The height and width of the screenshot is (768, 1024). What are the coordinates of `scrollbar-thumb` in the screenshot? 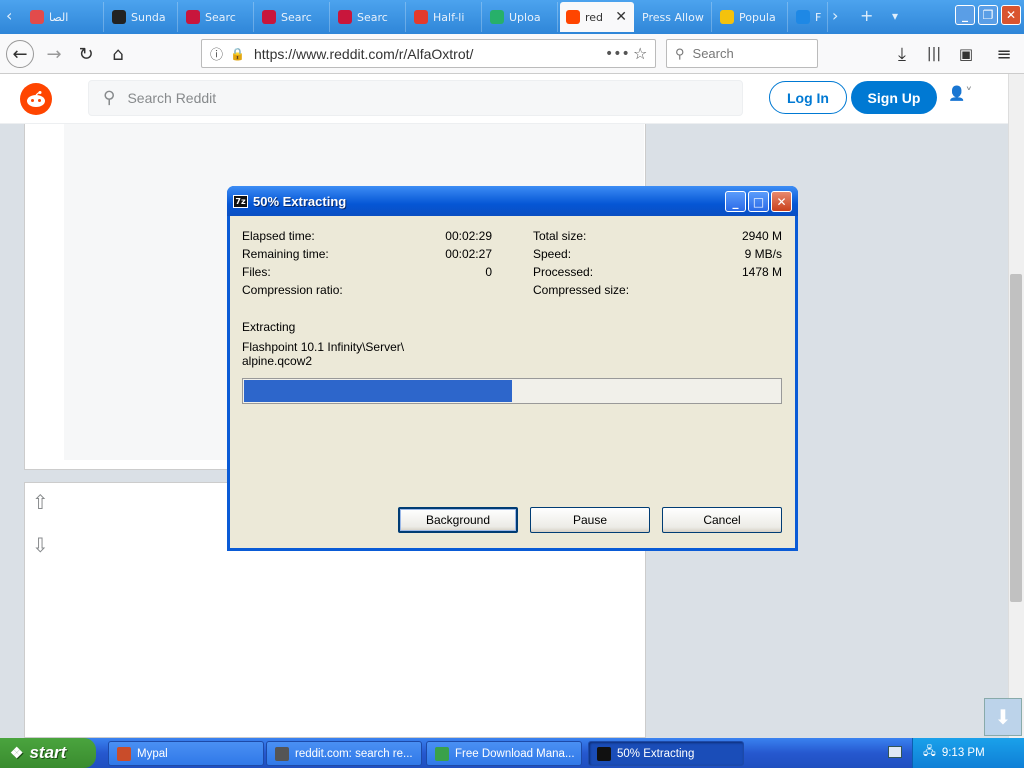 It's located at (1016, 438).